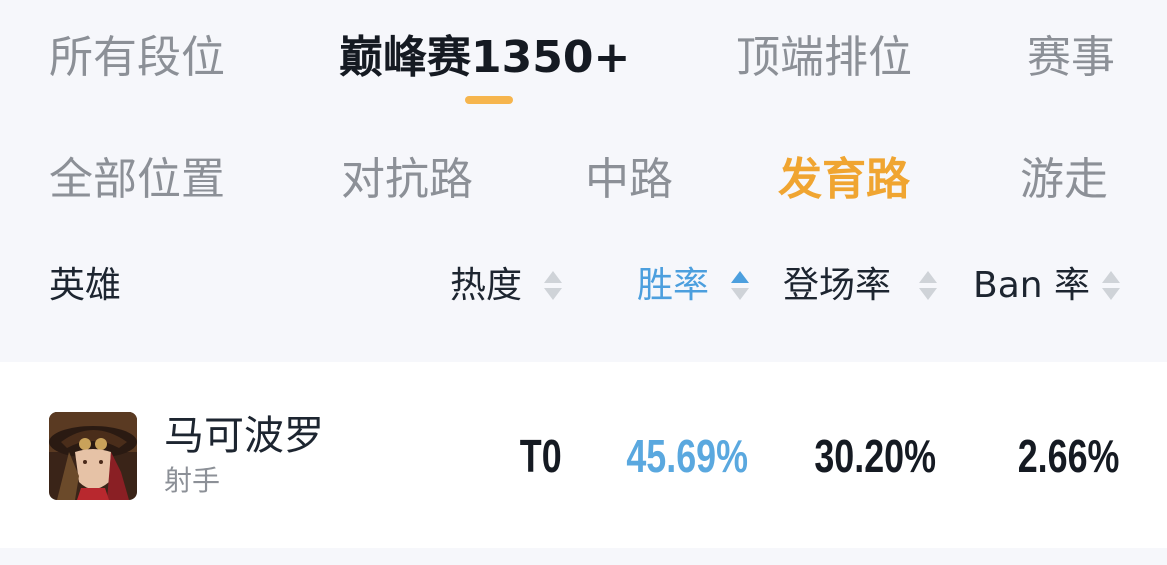  What do you see at coordinates (192, 480) in the screenshot?
I see `hero-role: 射手` at bounding box center [192, 480].